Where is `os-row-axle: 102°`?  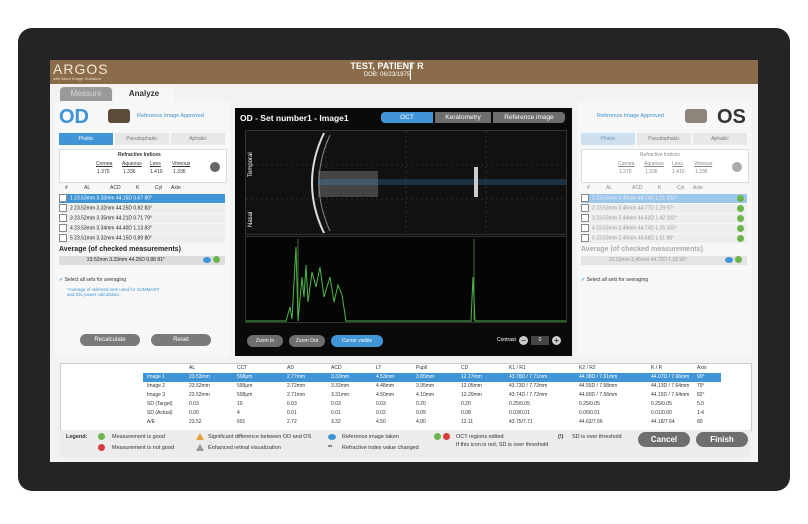 os-row-axle: 102° is located at coordinates (671, 218).